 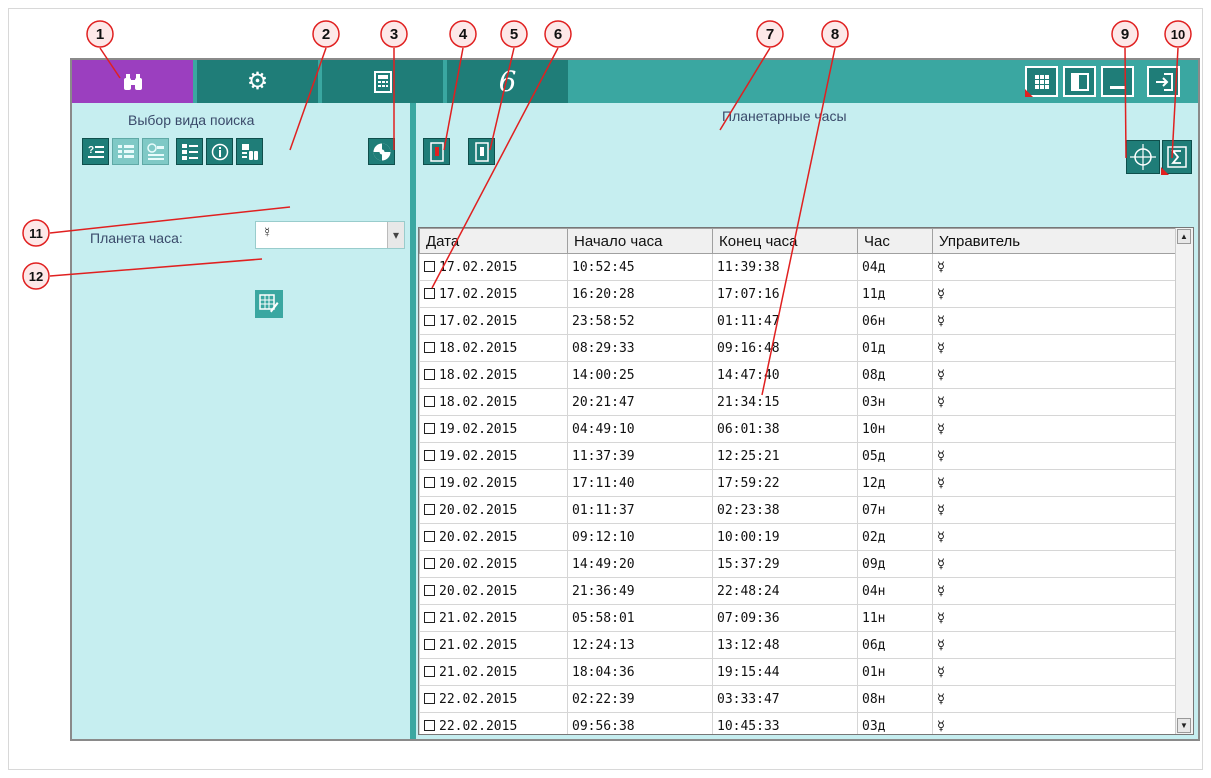 I want to click on grid-view-button, so click(x=1041, y=81).